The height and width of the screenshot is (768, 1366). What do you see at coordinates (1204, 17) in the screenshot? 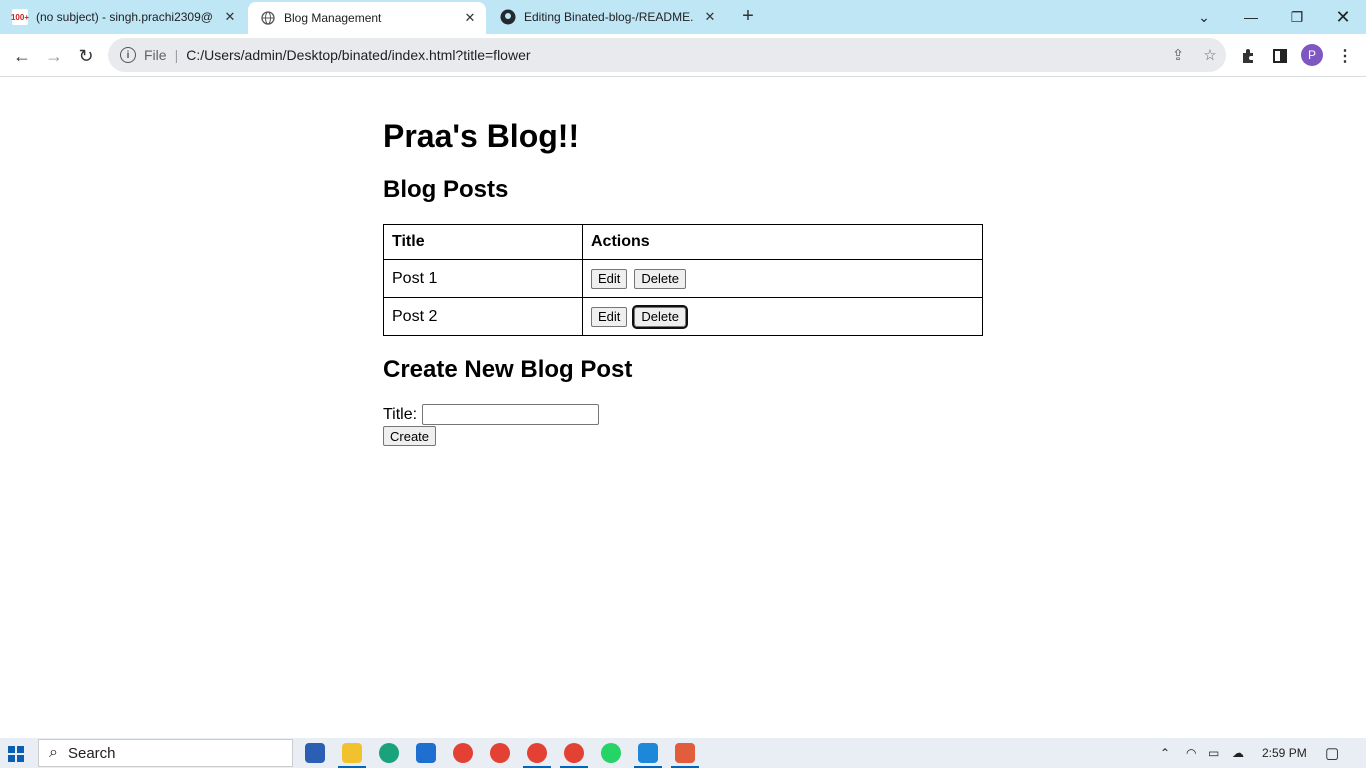
I see `tab-search-chevron-icon: ⌄` at bounding box center [1204, 17].